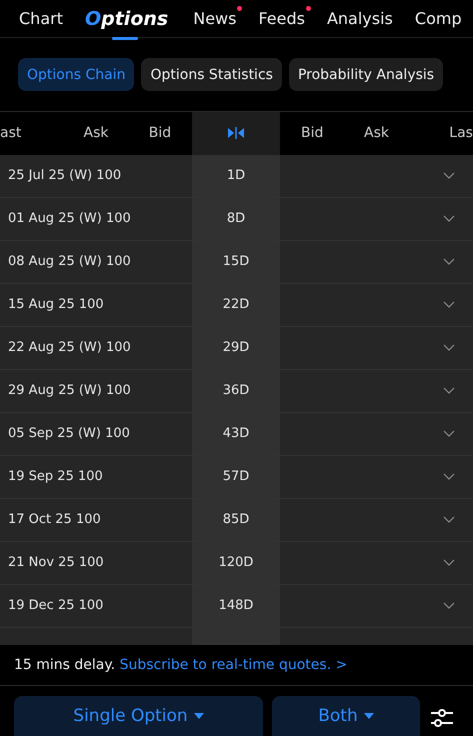 The width and height of the screenshot is (473, 736). I want to click on expiry-row: 25 Jul 25 (W) 100 1D, so click(236, 176).